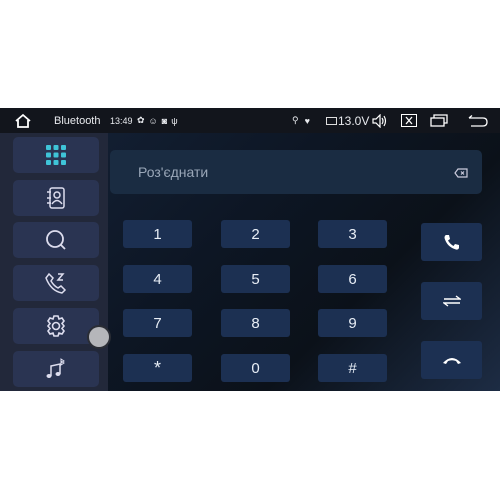  Describe the element at coordinates (153, 120) in the screenshot. I see `emoji-icon: ☺` at that location.